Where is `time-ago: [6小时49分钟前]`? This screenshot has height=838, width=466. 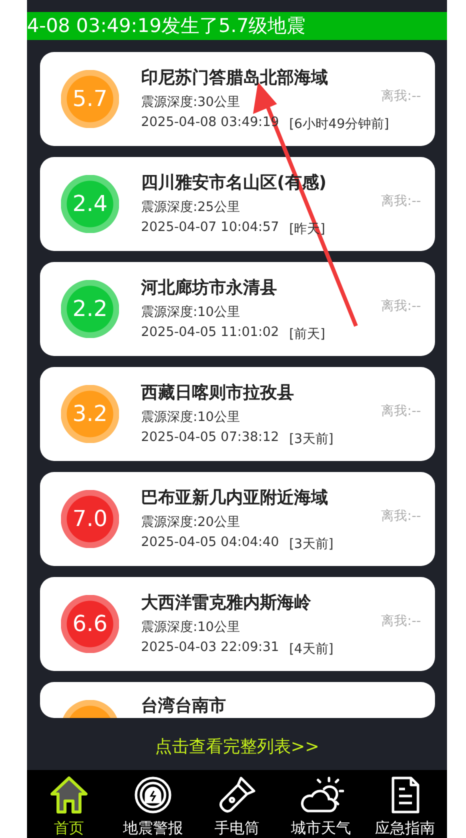 time-ago: [6小时49分钟前] is located at coordinates (339, 124).